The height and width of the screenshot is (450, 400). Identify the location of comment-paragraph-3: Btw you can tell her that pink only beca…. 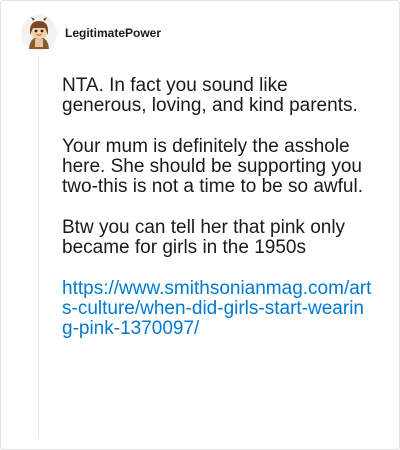
(204, 237).